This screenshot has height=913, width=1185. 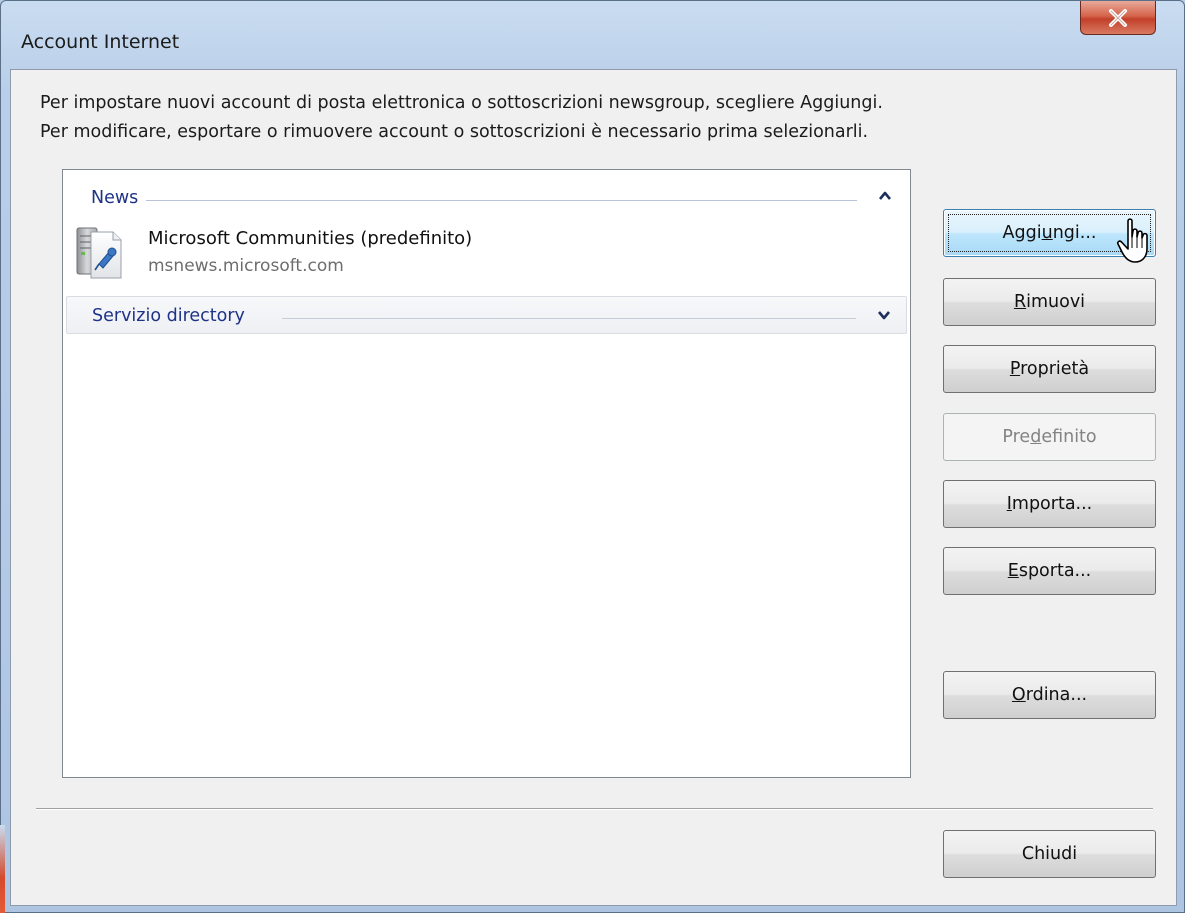 I want to click on close-button: Chiudi, so click(x=1049, y=854).